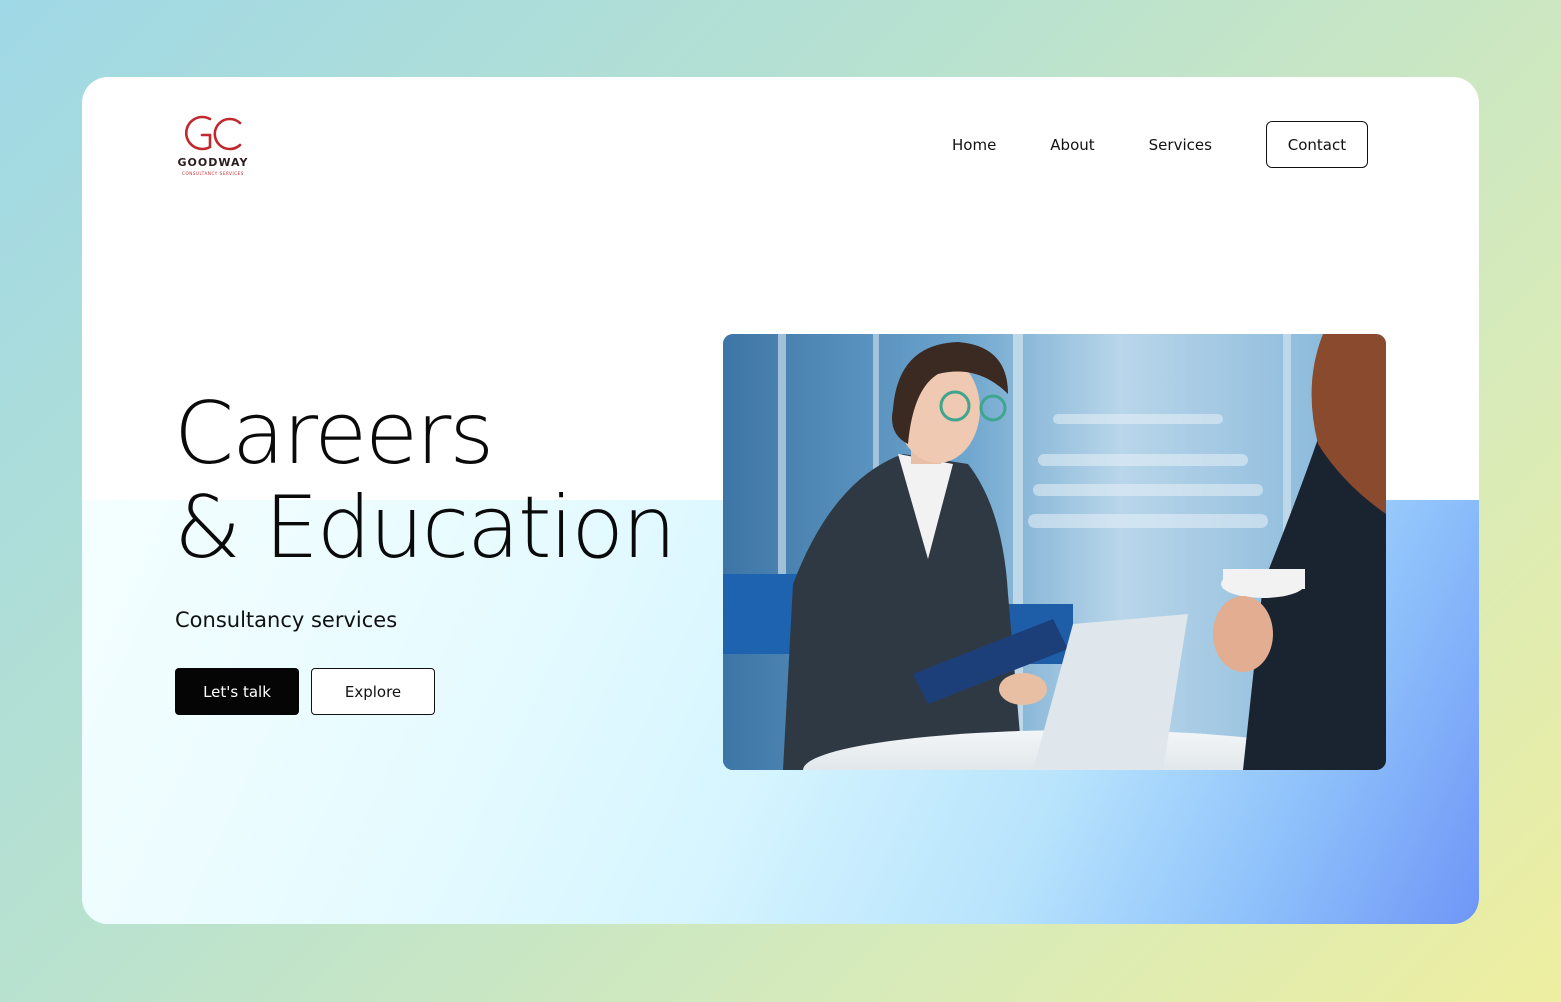 This screenshot has width=1561, height=1002. I want to click on nav-about-link: About, so click(1072, 145).